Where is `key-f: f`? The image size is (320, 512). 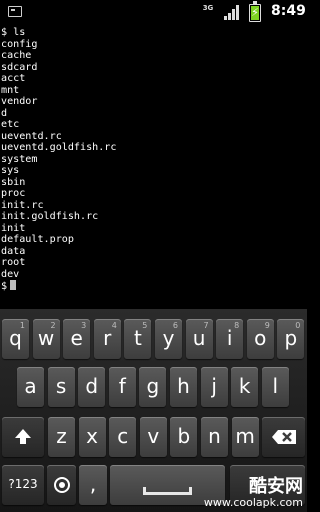 key-f: f is located at coordinates (122, 387).